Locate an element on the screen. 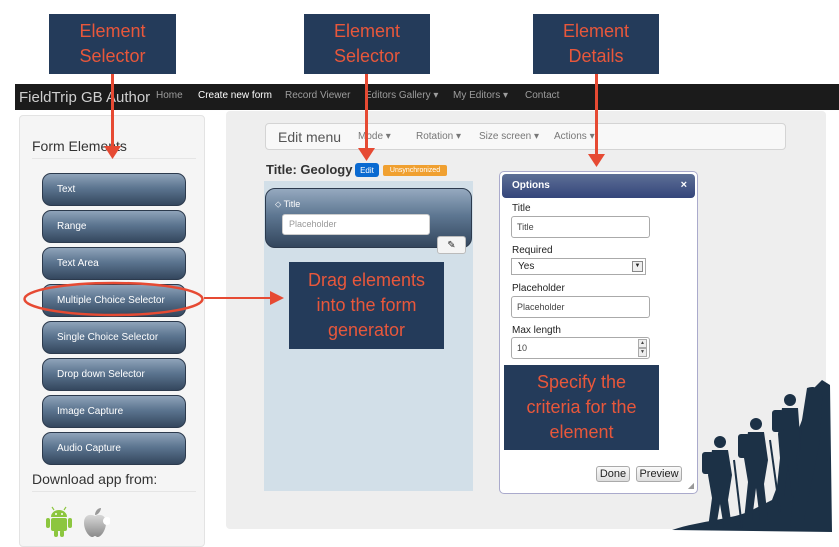 This screenshot has width=839, height=547. title-label: Title is located at coordinates (521, 208).